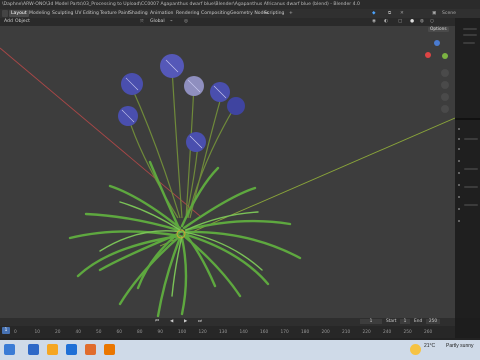 Image resolution: width=480 pixels, height=360 pixels. I want to click on timeline-tick-label: 10, so click(37, 332).